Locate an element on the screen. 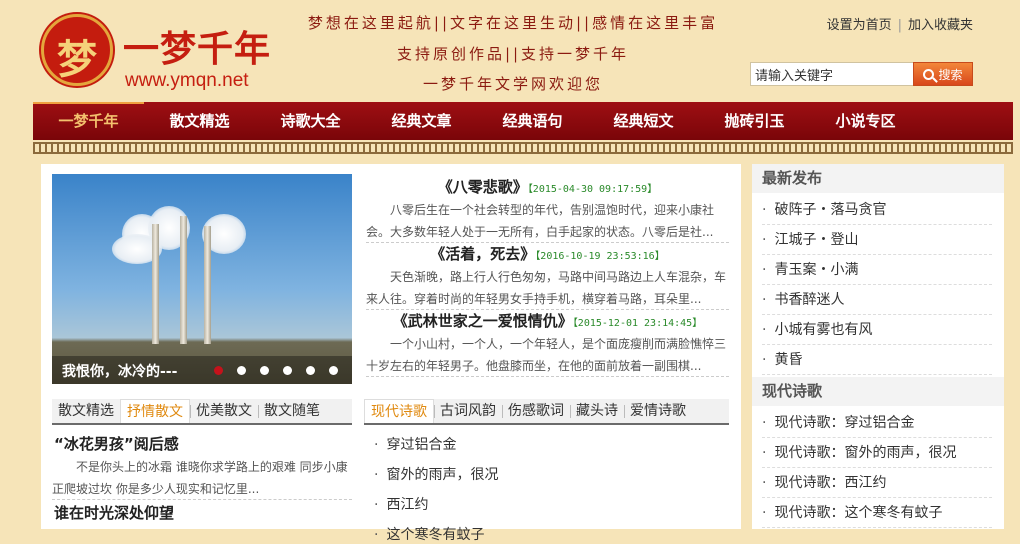 This screenshot has width=1020, height=544. poetry-tabs: 现代诗歌 古词风韵 伤感歌词 藏头诗 爱情诗歌 is located at coordinates (546, 412).